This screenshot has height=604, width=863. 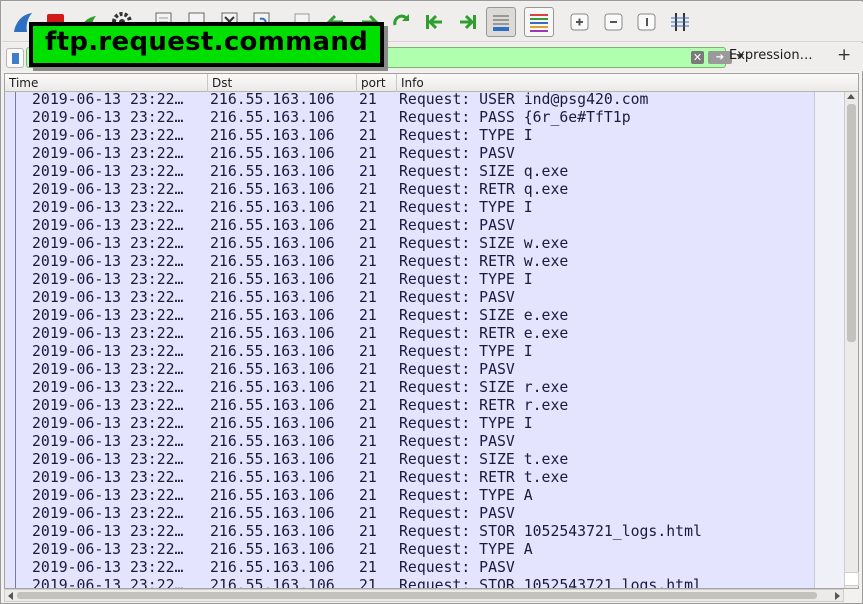 What do you see at coordinates (680, 22) in the screenshot?
I see `resize-columns-icon` at bounding box center [680, 22].